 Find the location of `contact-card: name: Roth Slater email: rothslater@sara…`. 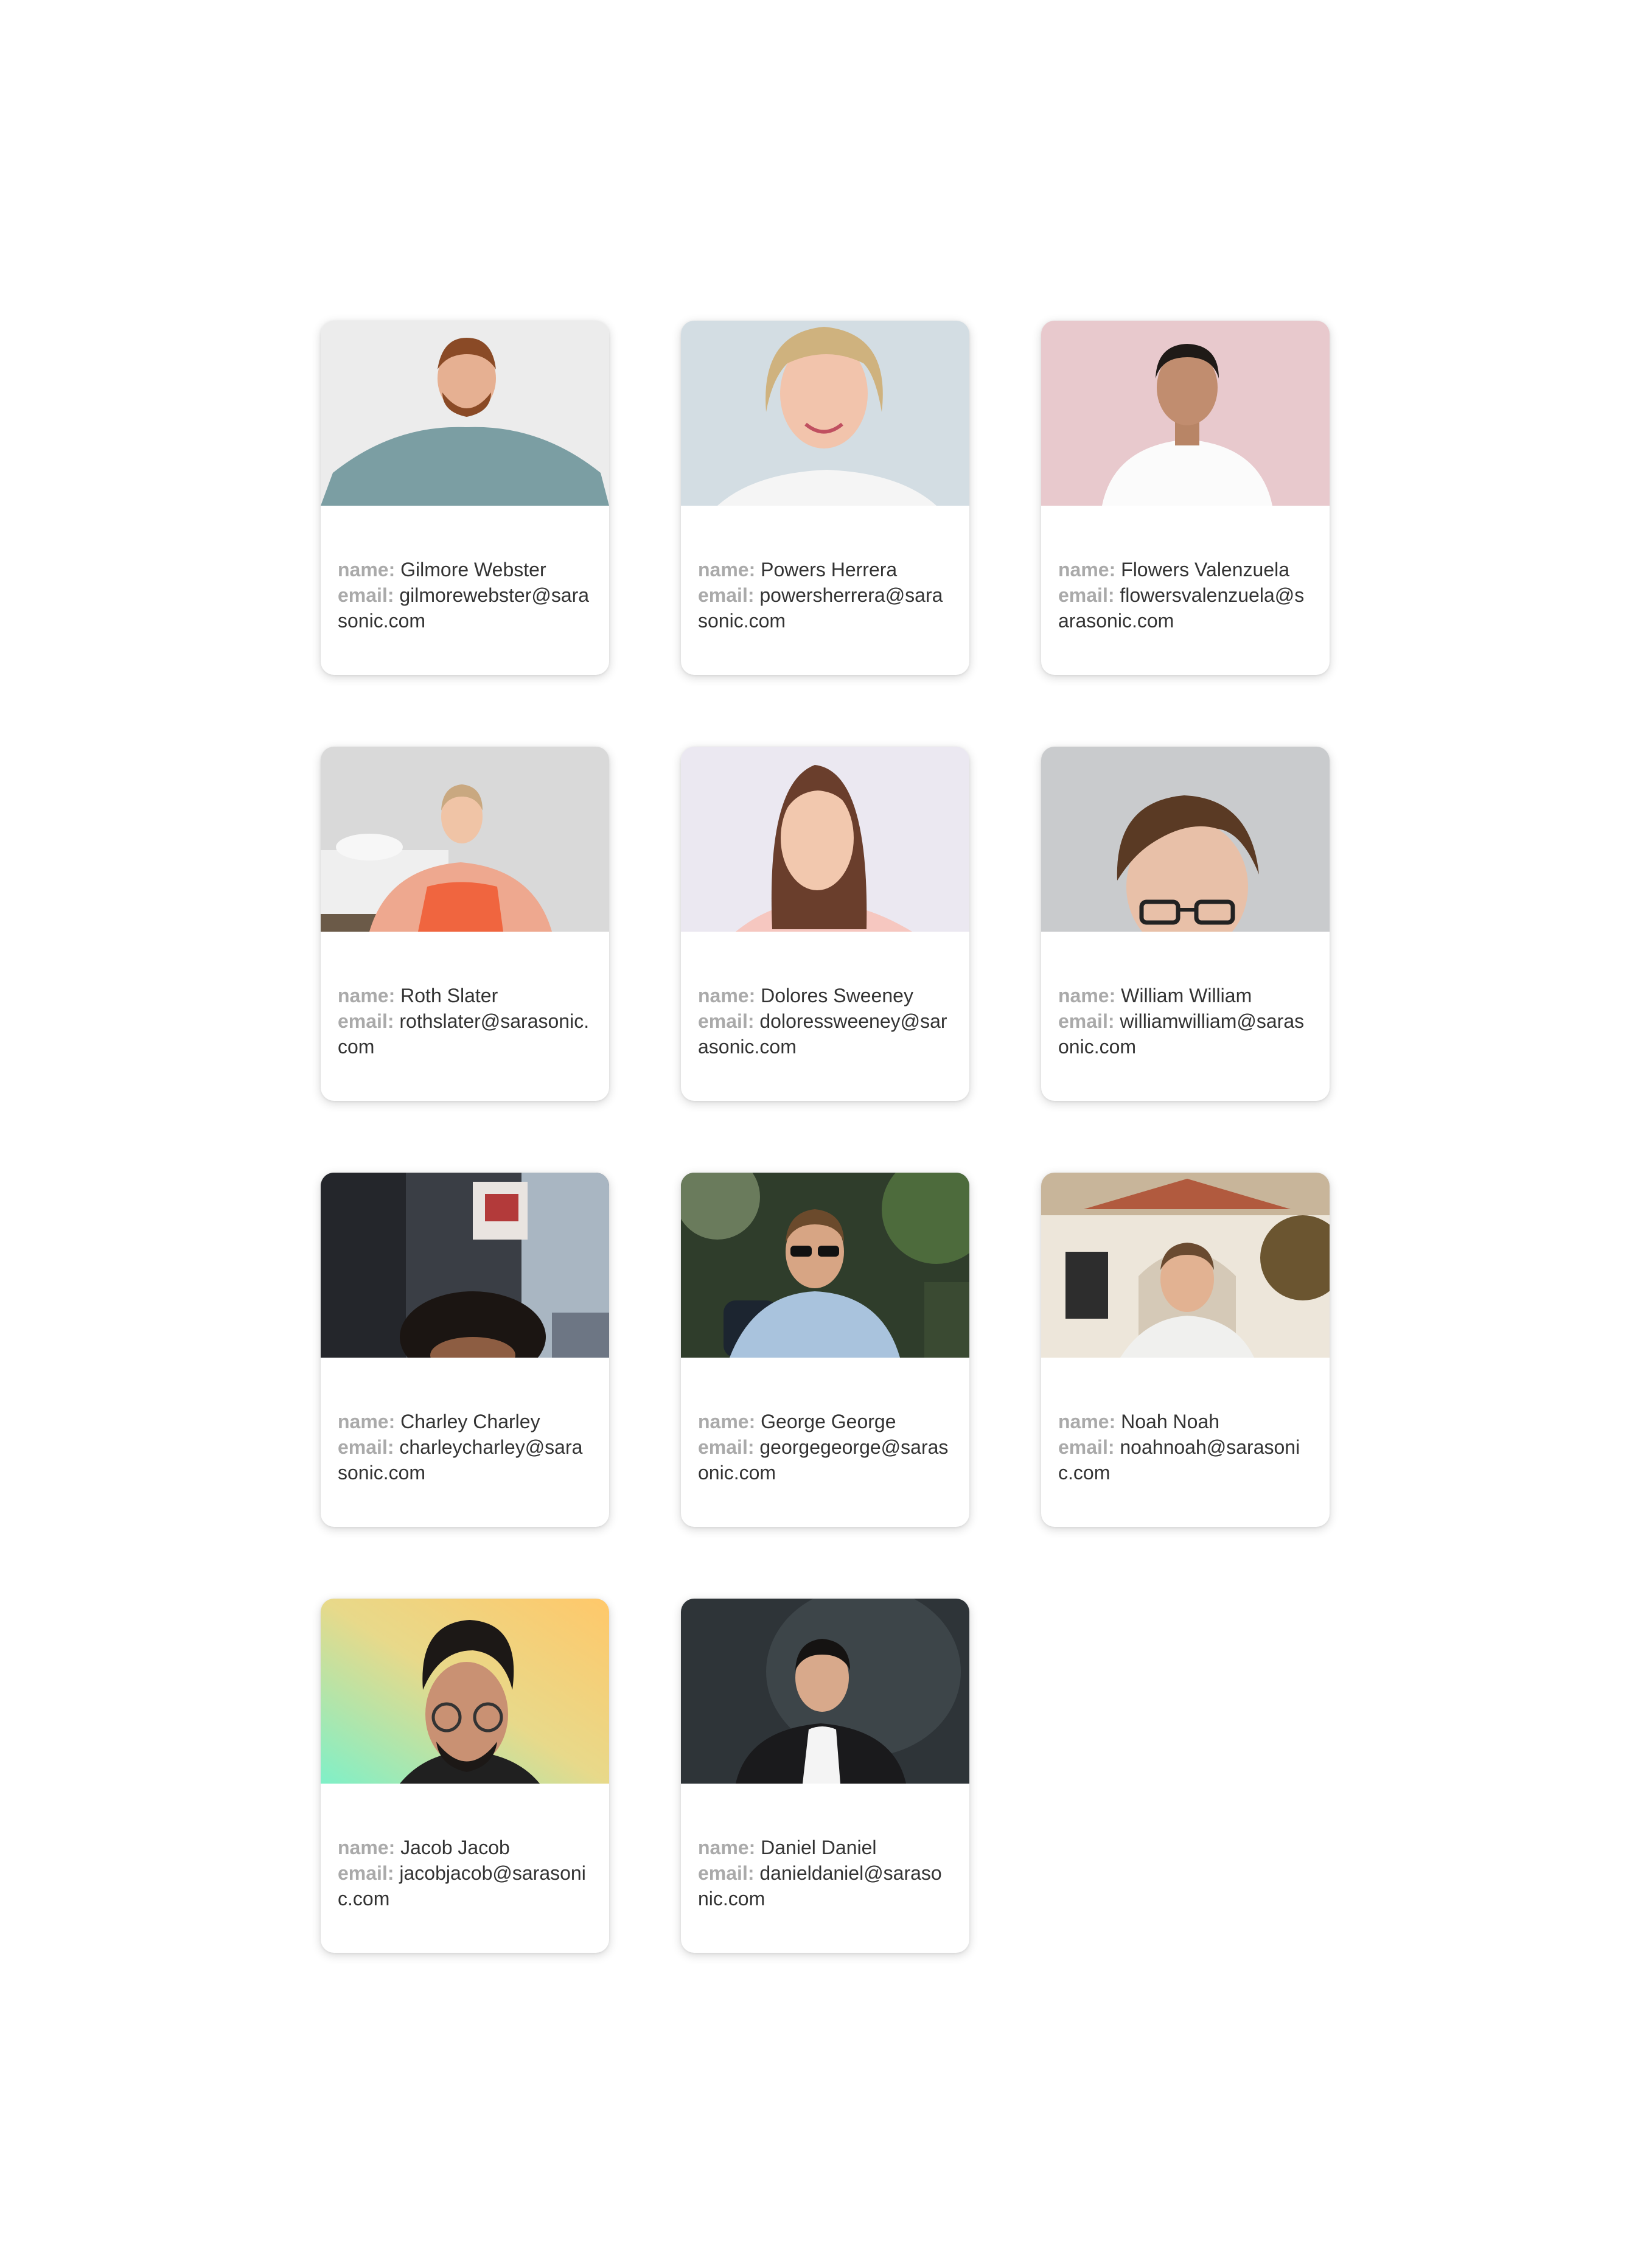

contact-card: name: Roth Slater email: rothslater@sara… is located at coordinates (465, 924).